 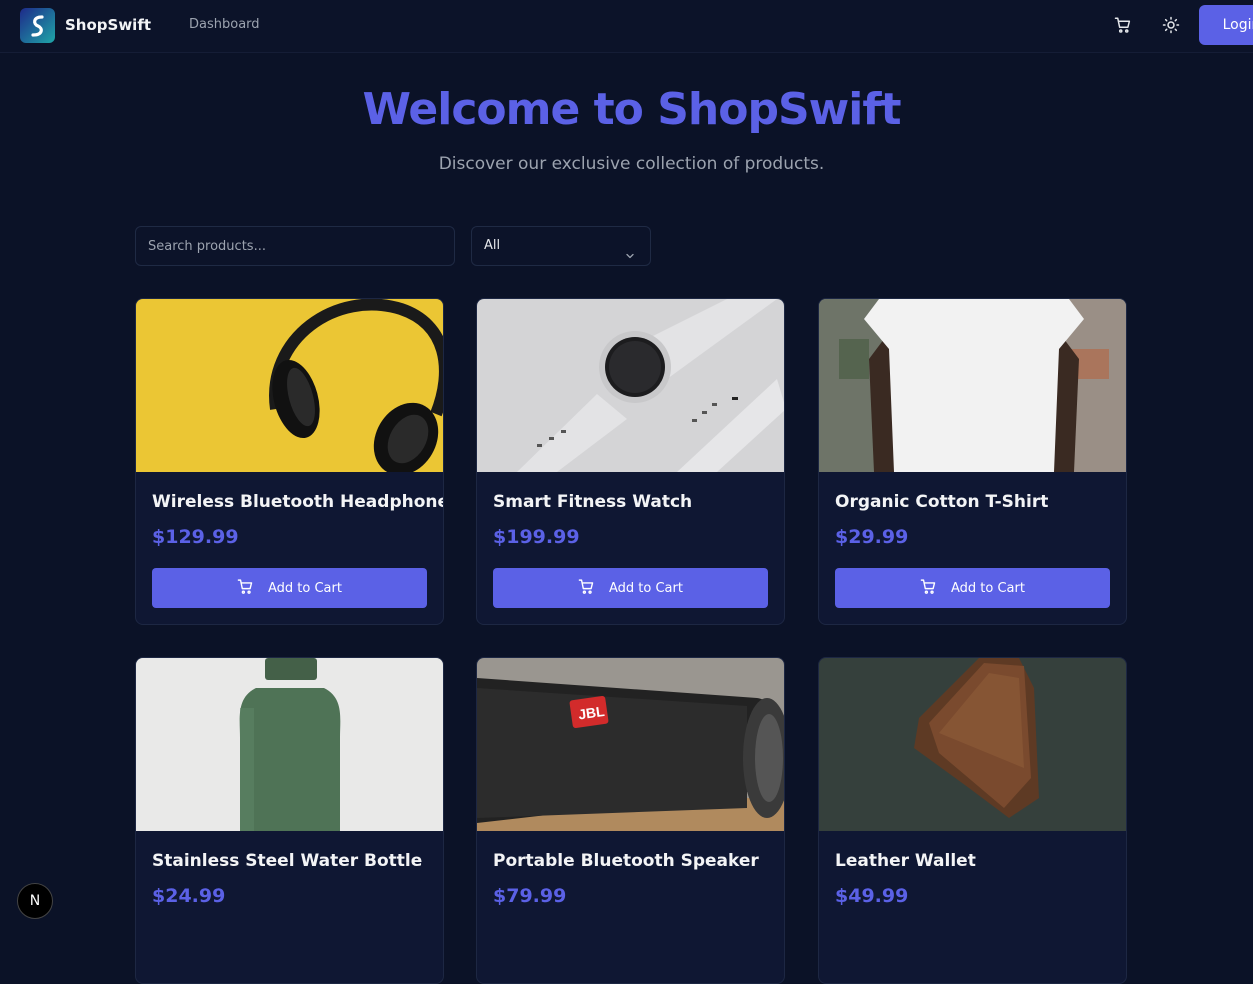 I want to click on product-card: JBL Portable Bluetooth Speaker $79.99, so click(x=630, y=820).